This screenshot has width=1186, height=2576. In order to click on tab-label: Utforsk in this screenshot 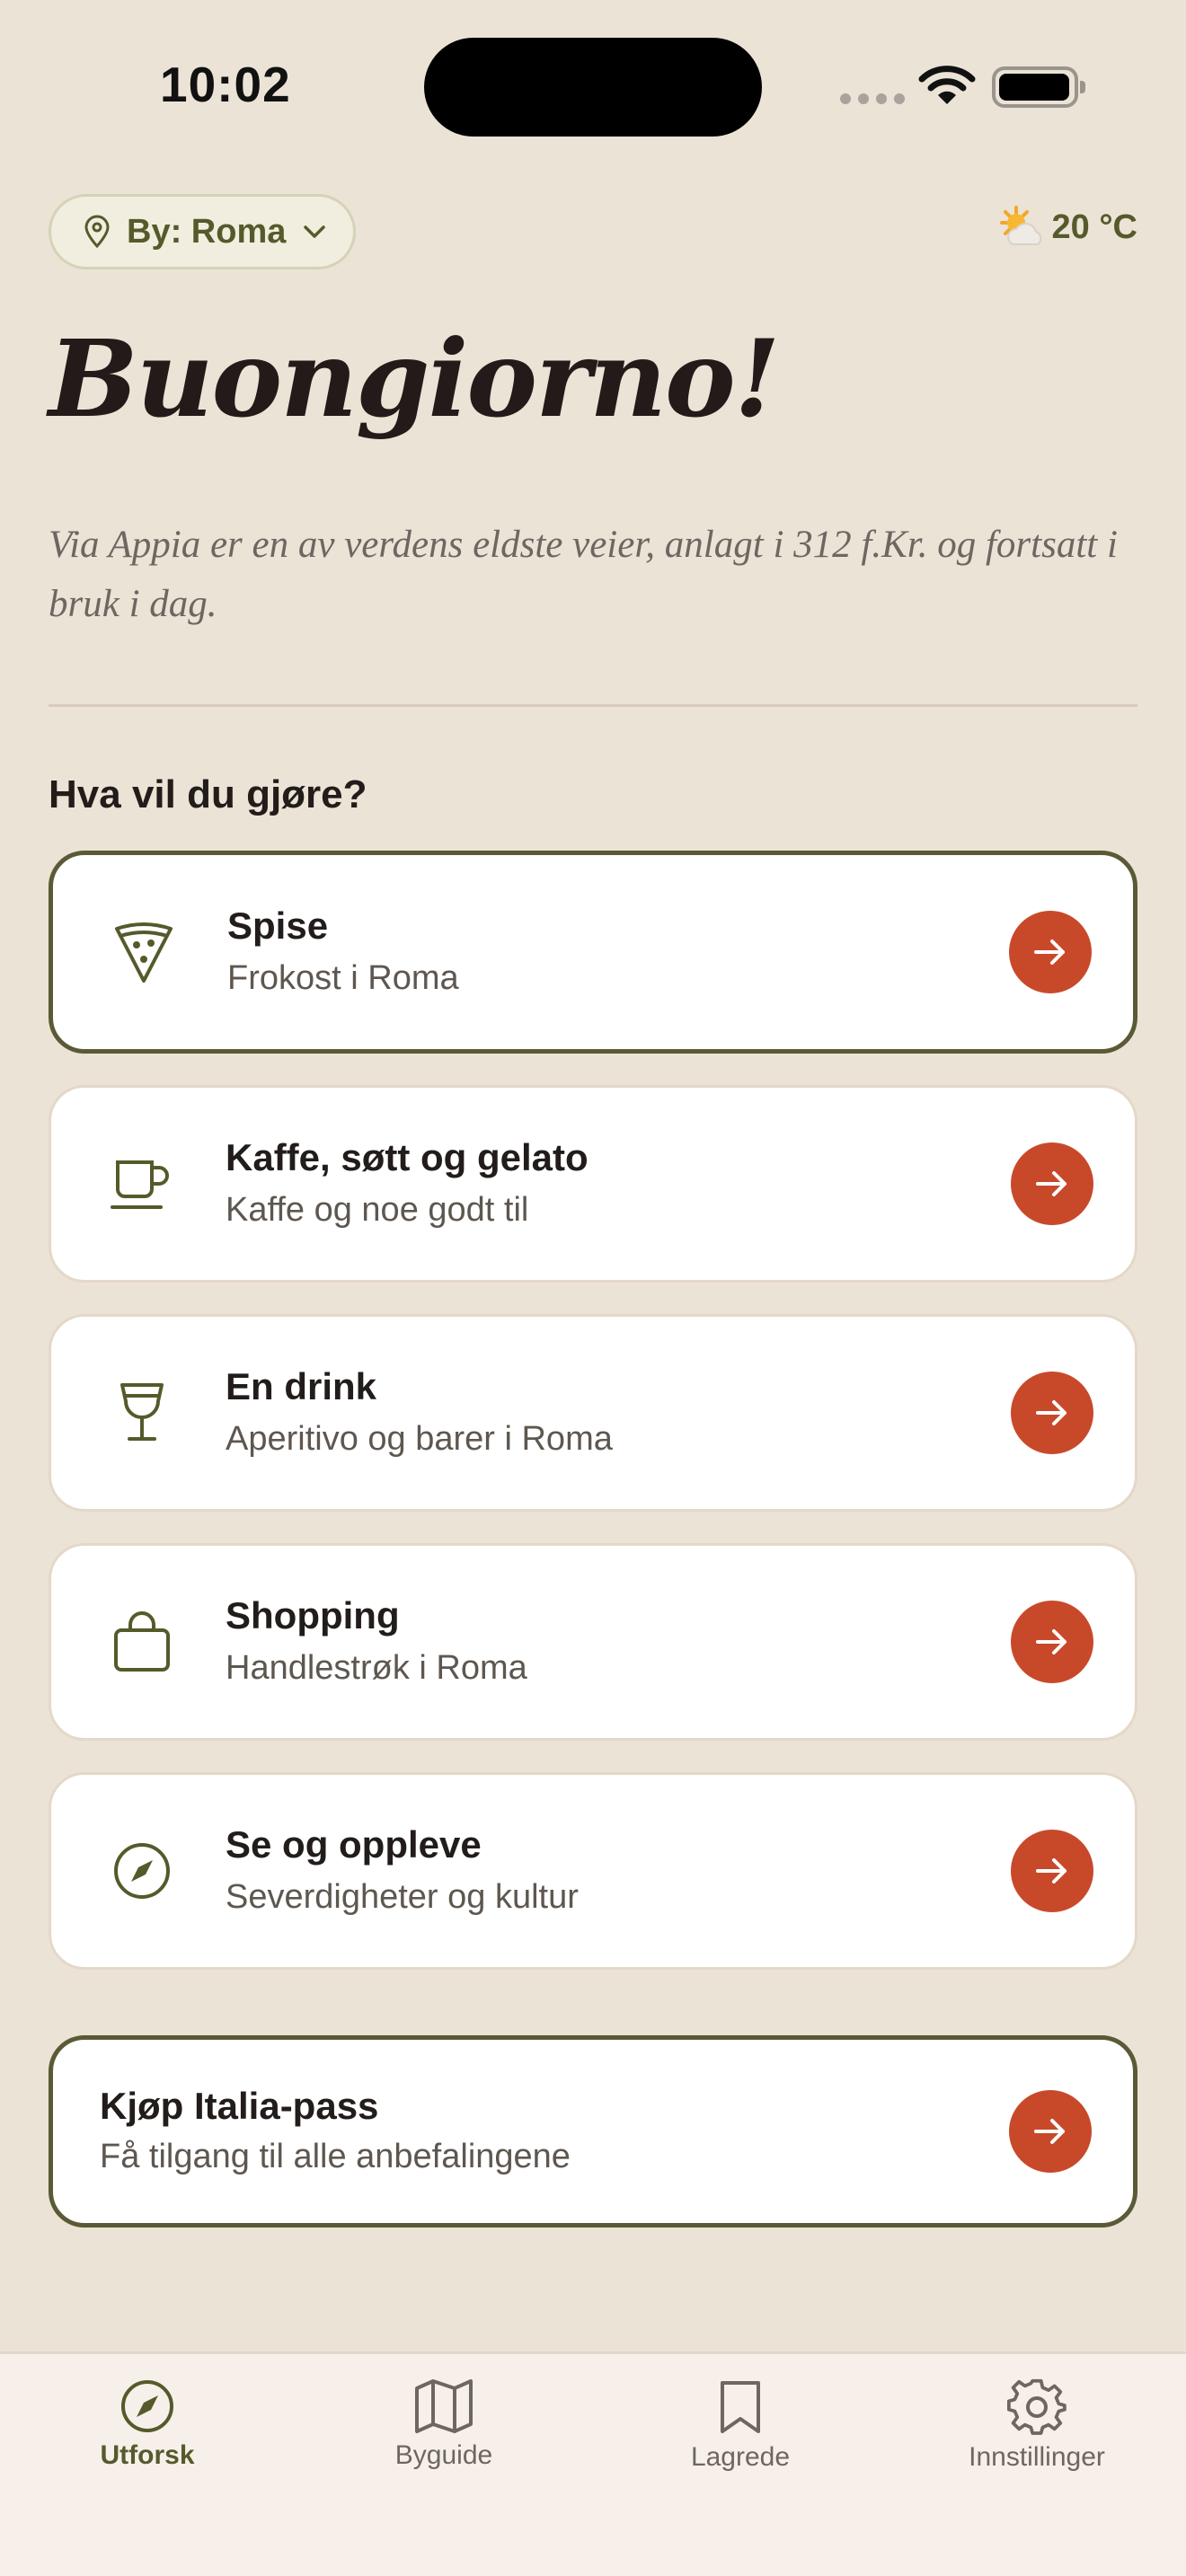, I will do `click(147, 2455)`.